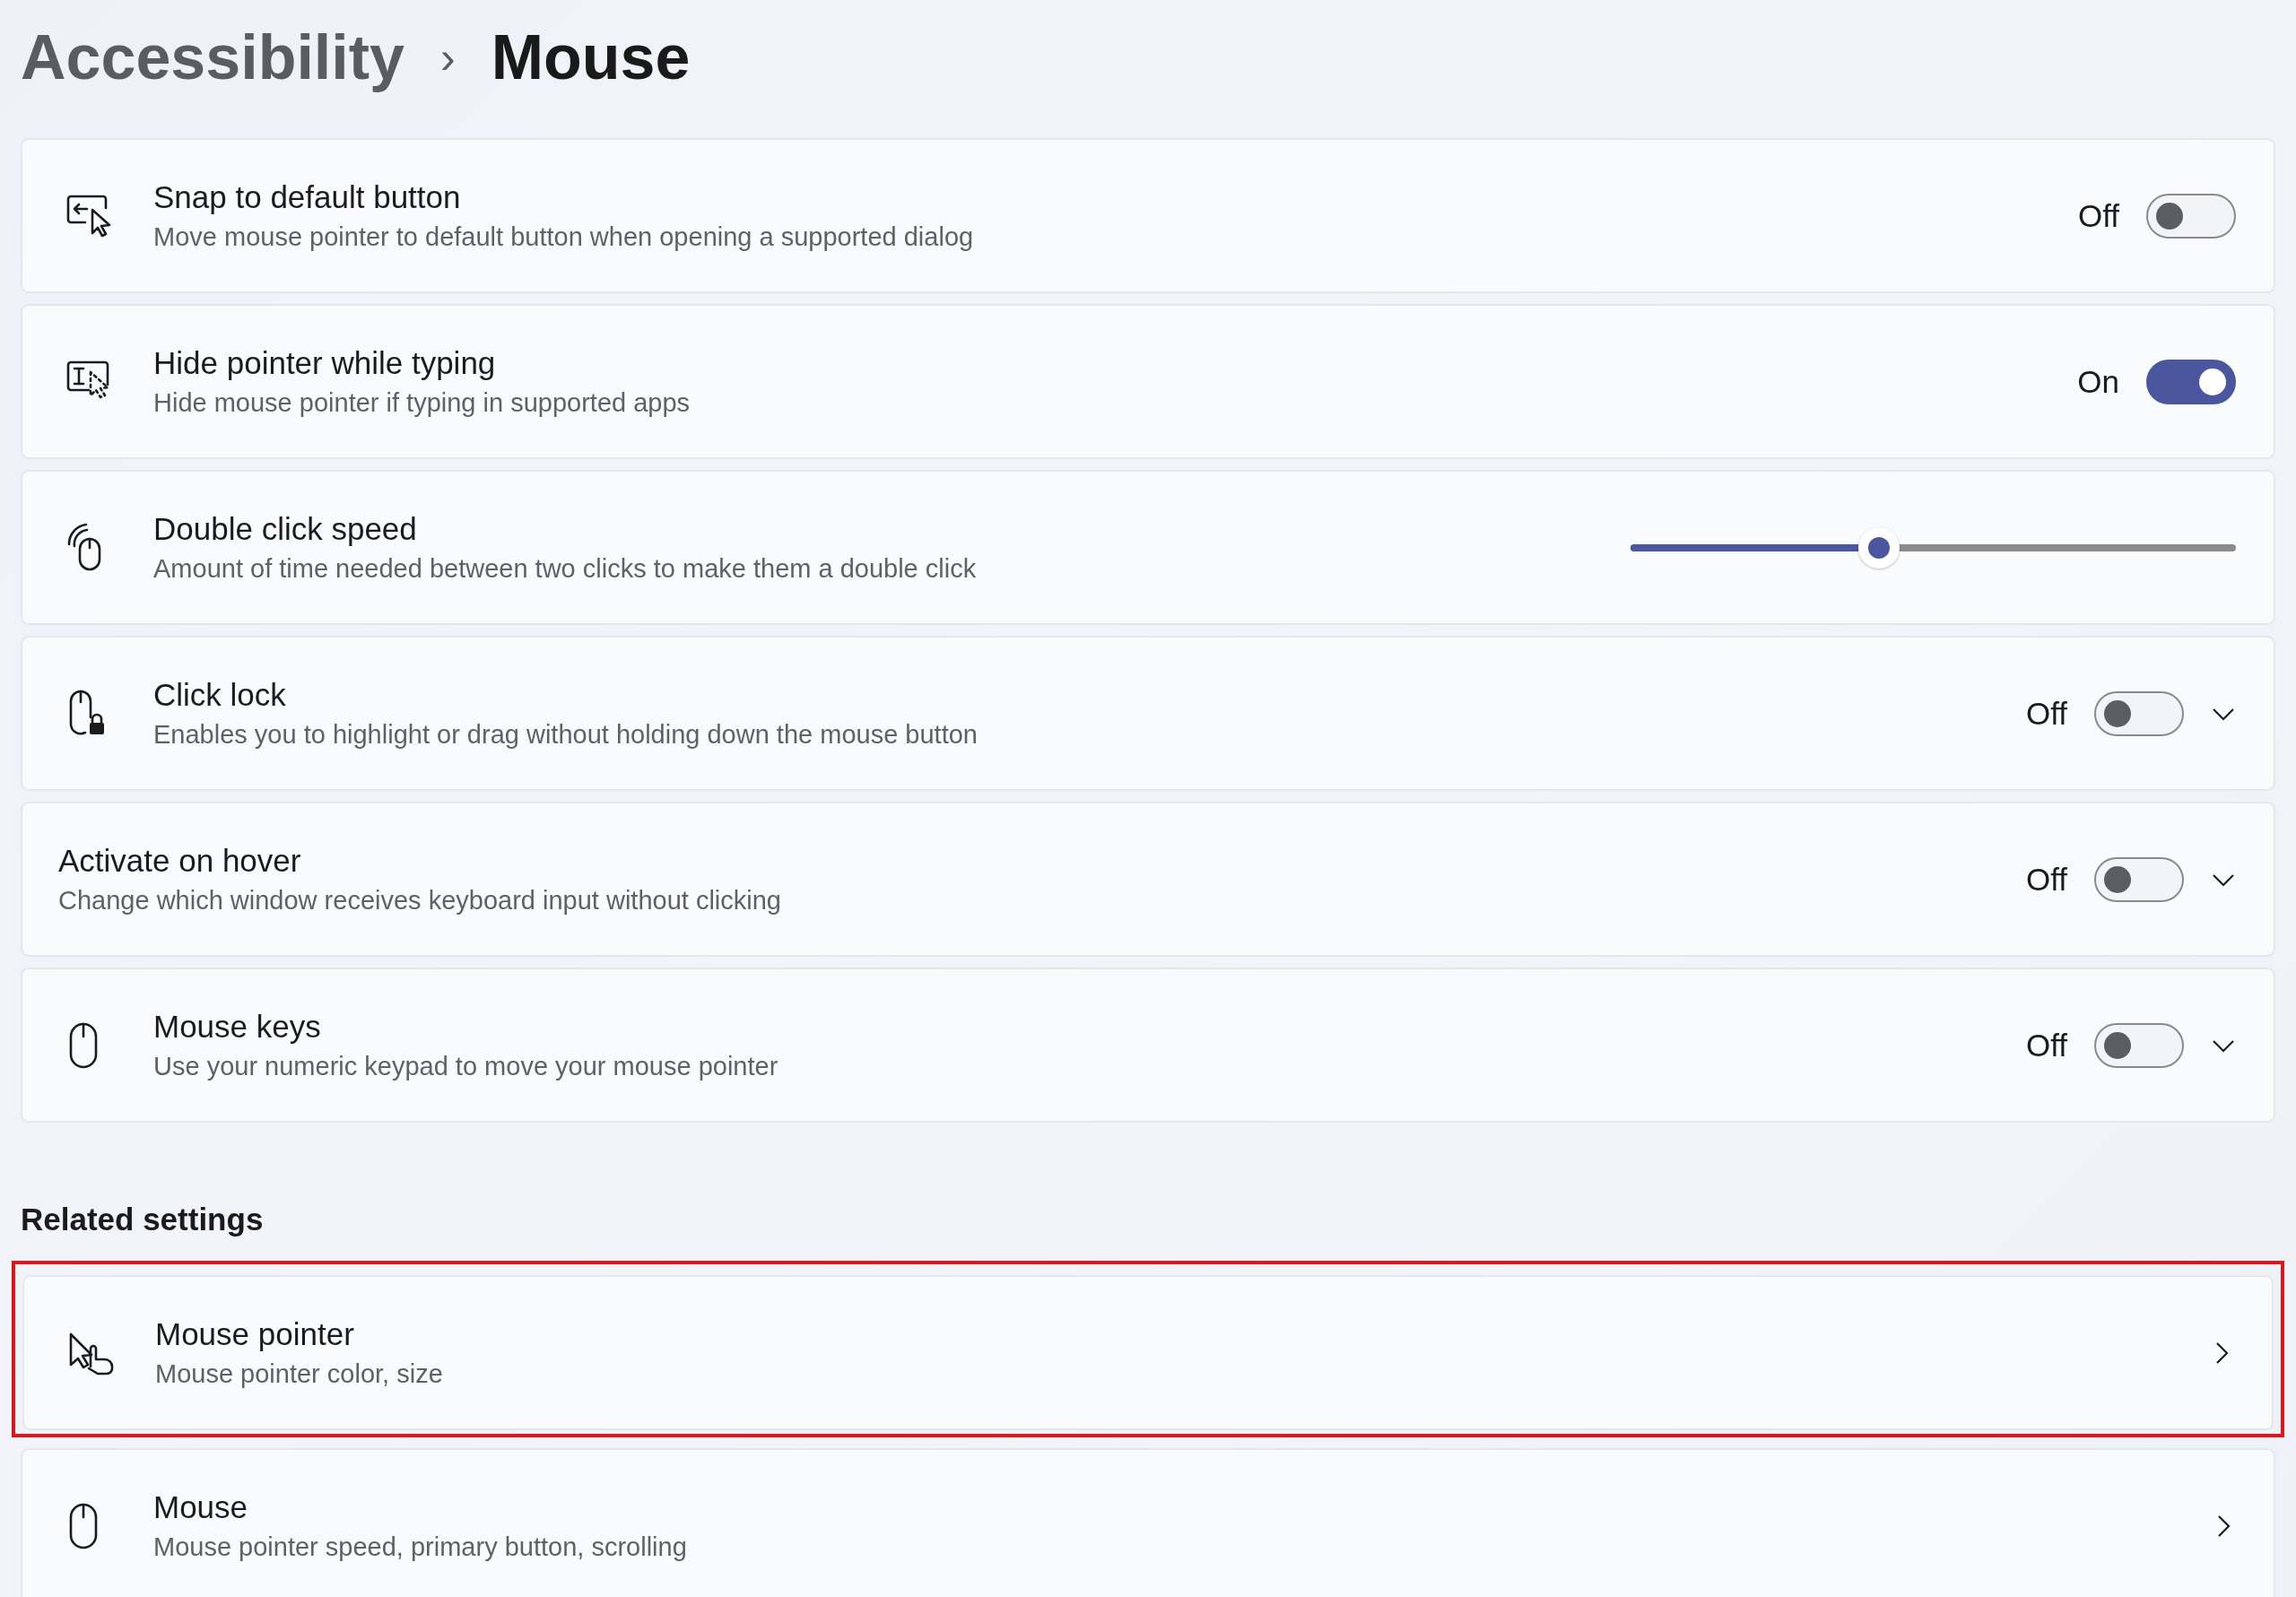 The width and height of the screenshot is (2296, 1597). Describe the element at coordinates (466, 1066) in the screenshot. I see `setting-description: Use your numeric keypad to move your mouse pointer` at that location.